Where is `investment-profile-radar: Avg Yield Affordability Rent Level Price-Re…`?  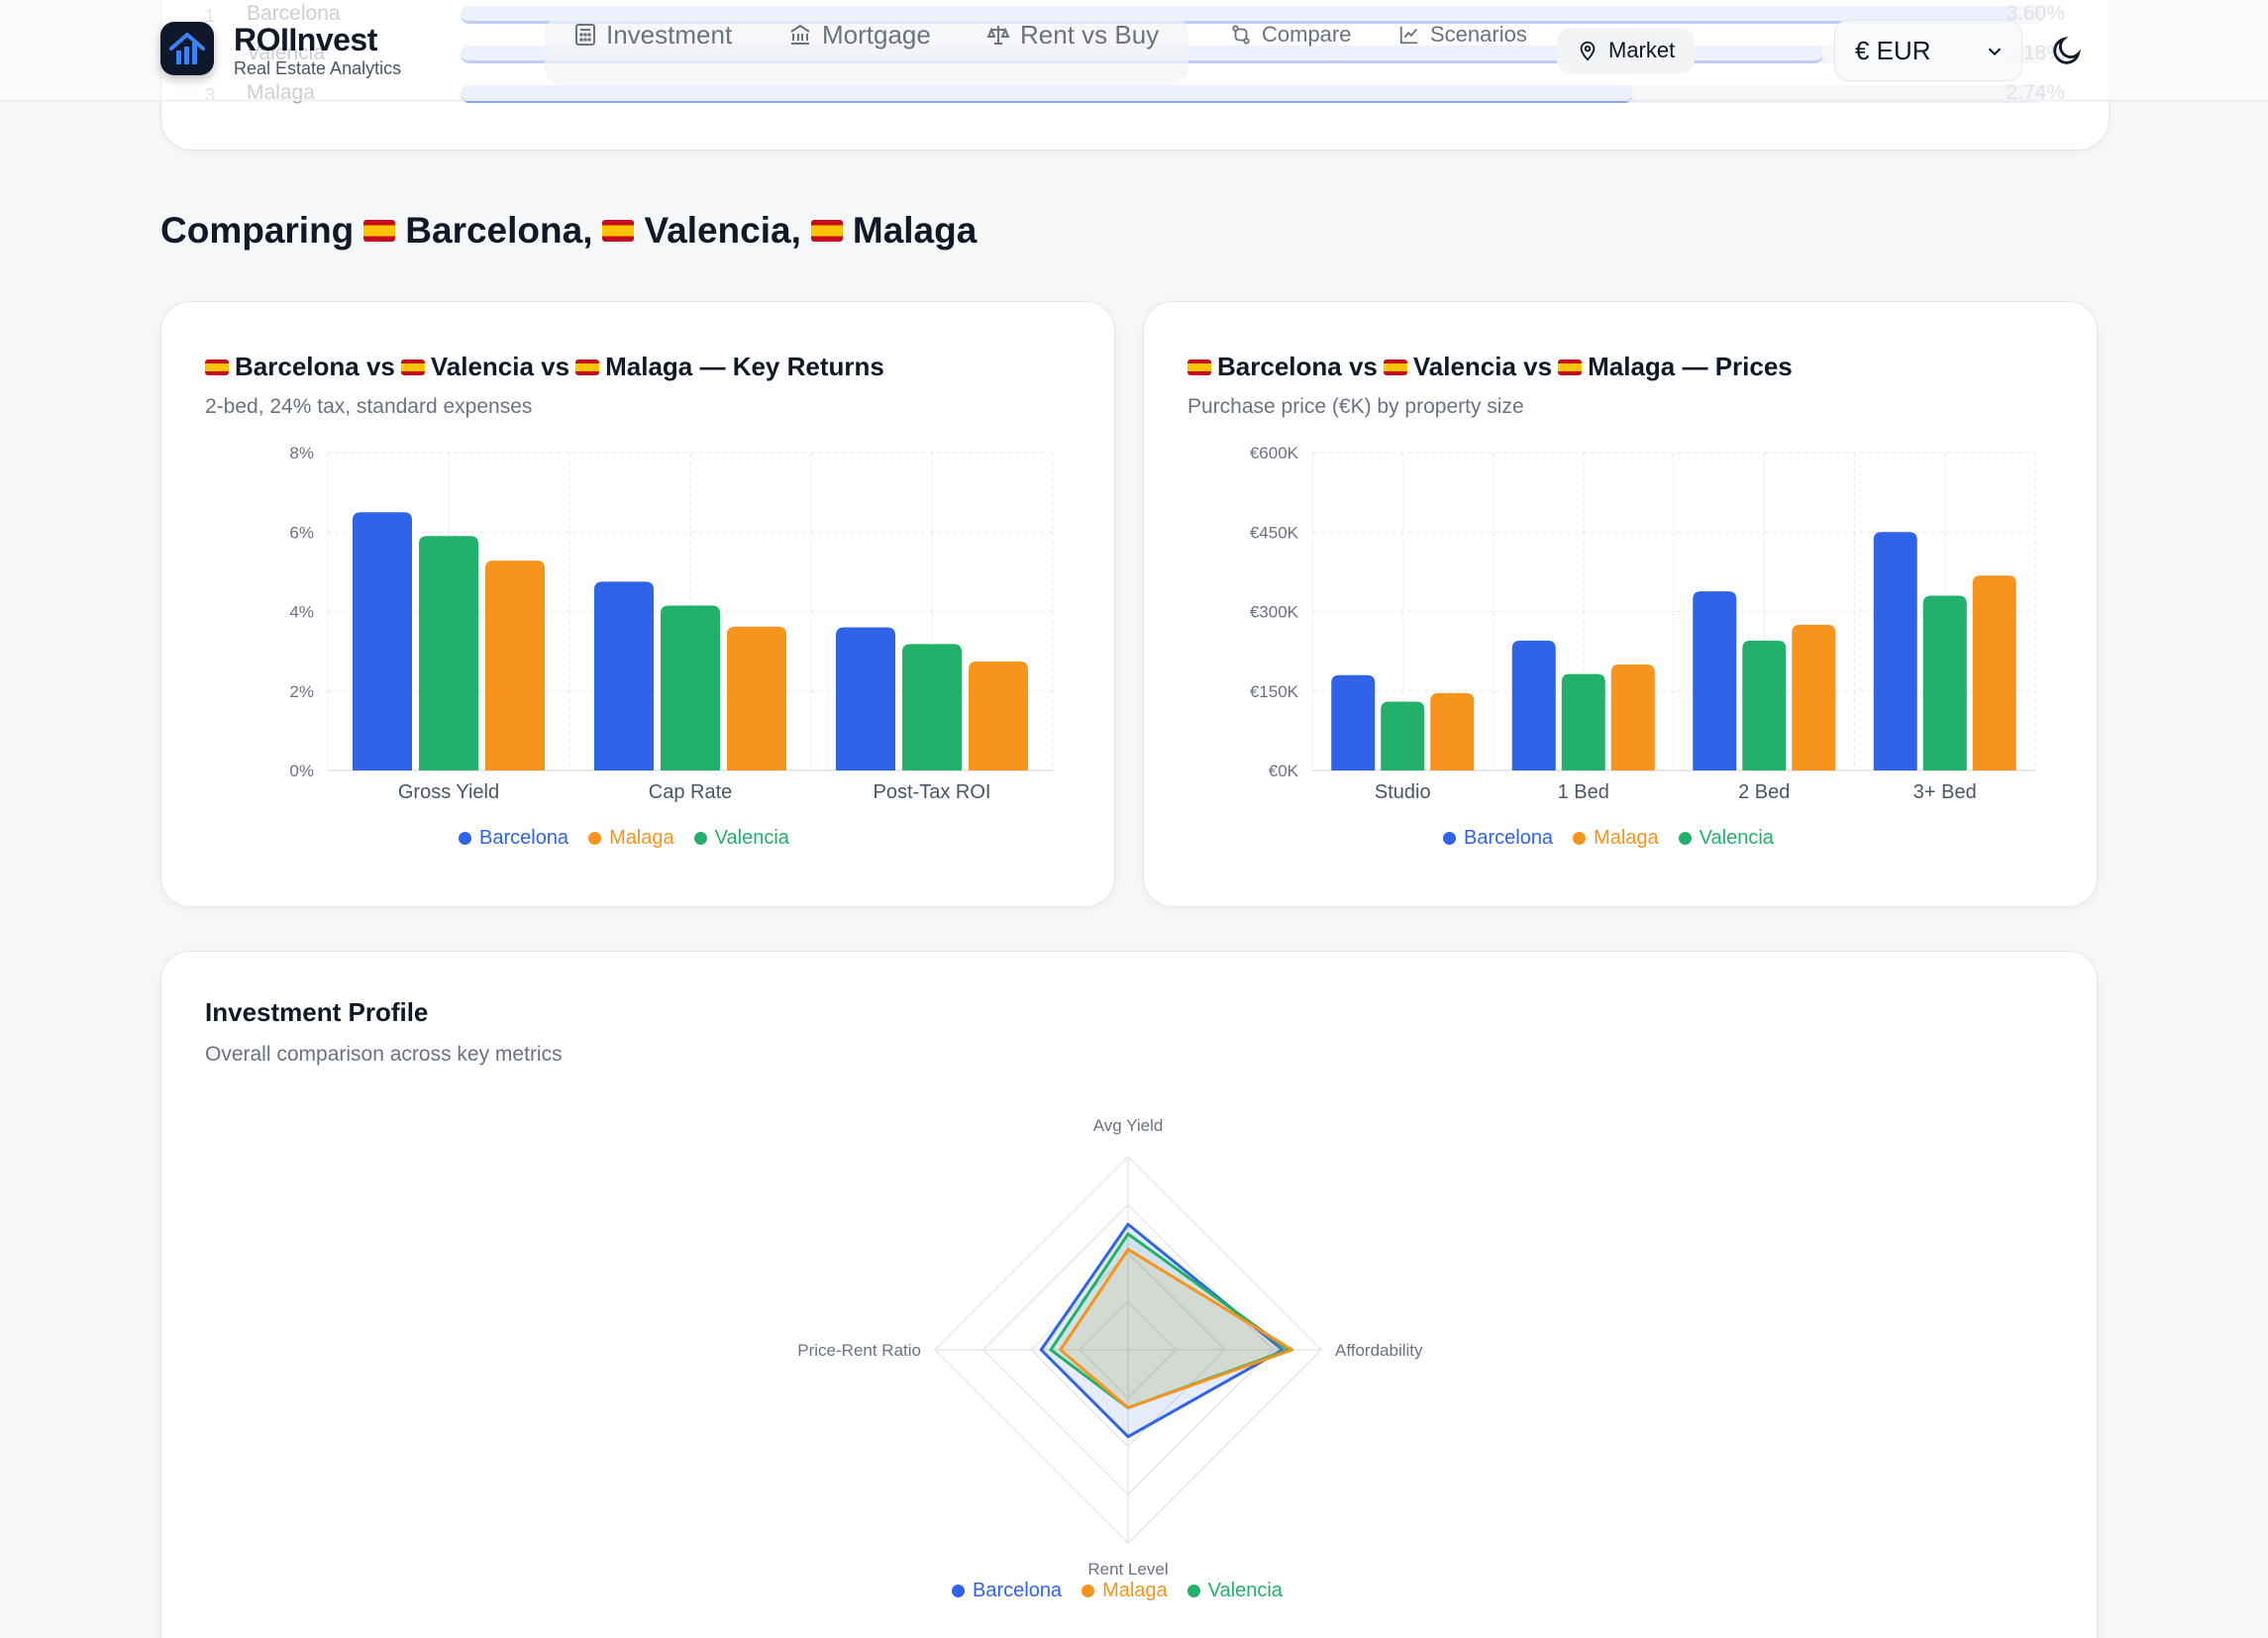
investment-profile-radar: Avg Yield Affordability Rent Level Price-Re… is located at coordinates (1110, 1347).